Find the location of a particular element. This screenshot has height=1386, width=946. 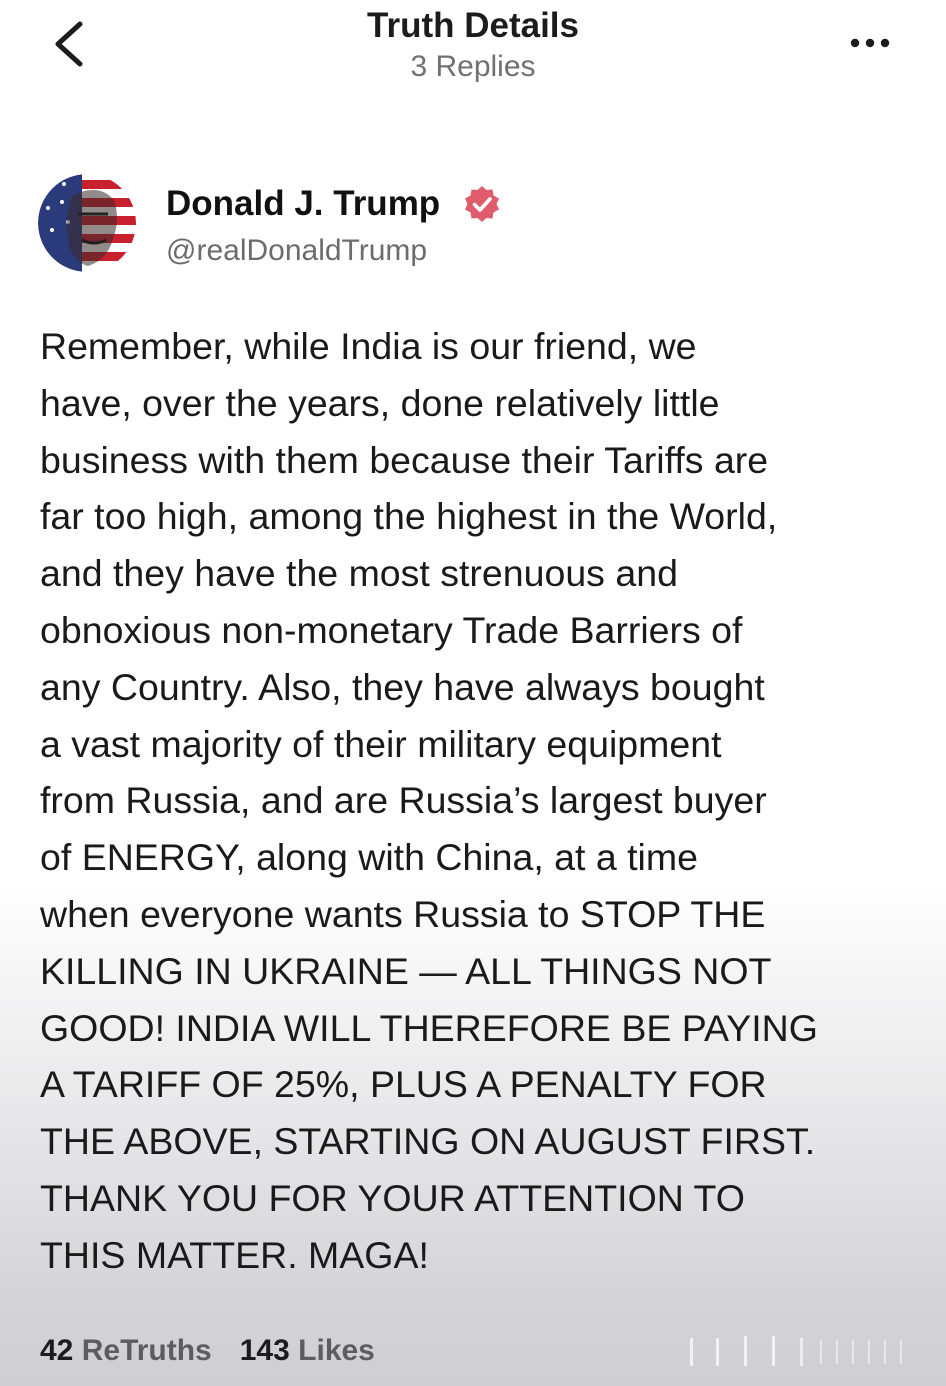

avatar is located at coordinates (87, 223).